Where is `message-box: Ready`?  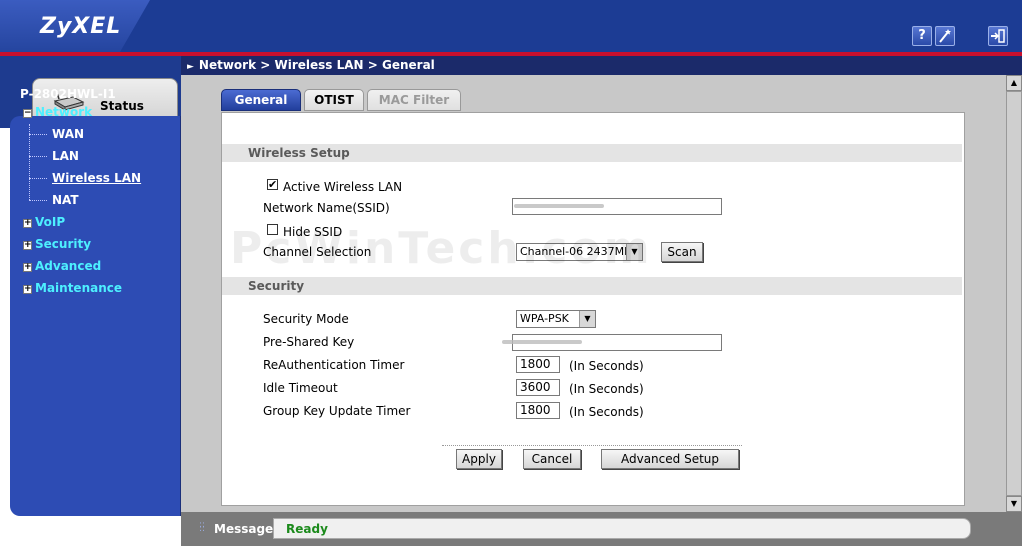 message-box: Ready is located at coordinates (622, 528).